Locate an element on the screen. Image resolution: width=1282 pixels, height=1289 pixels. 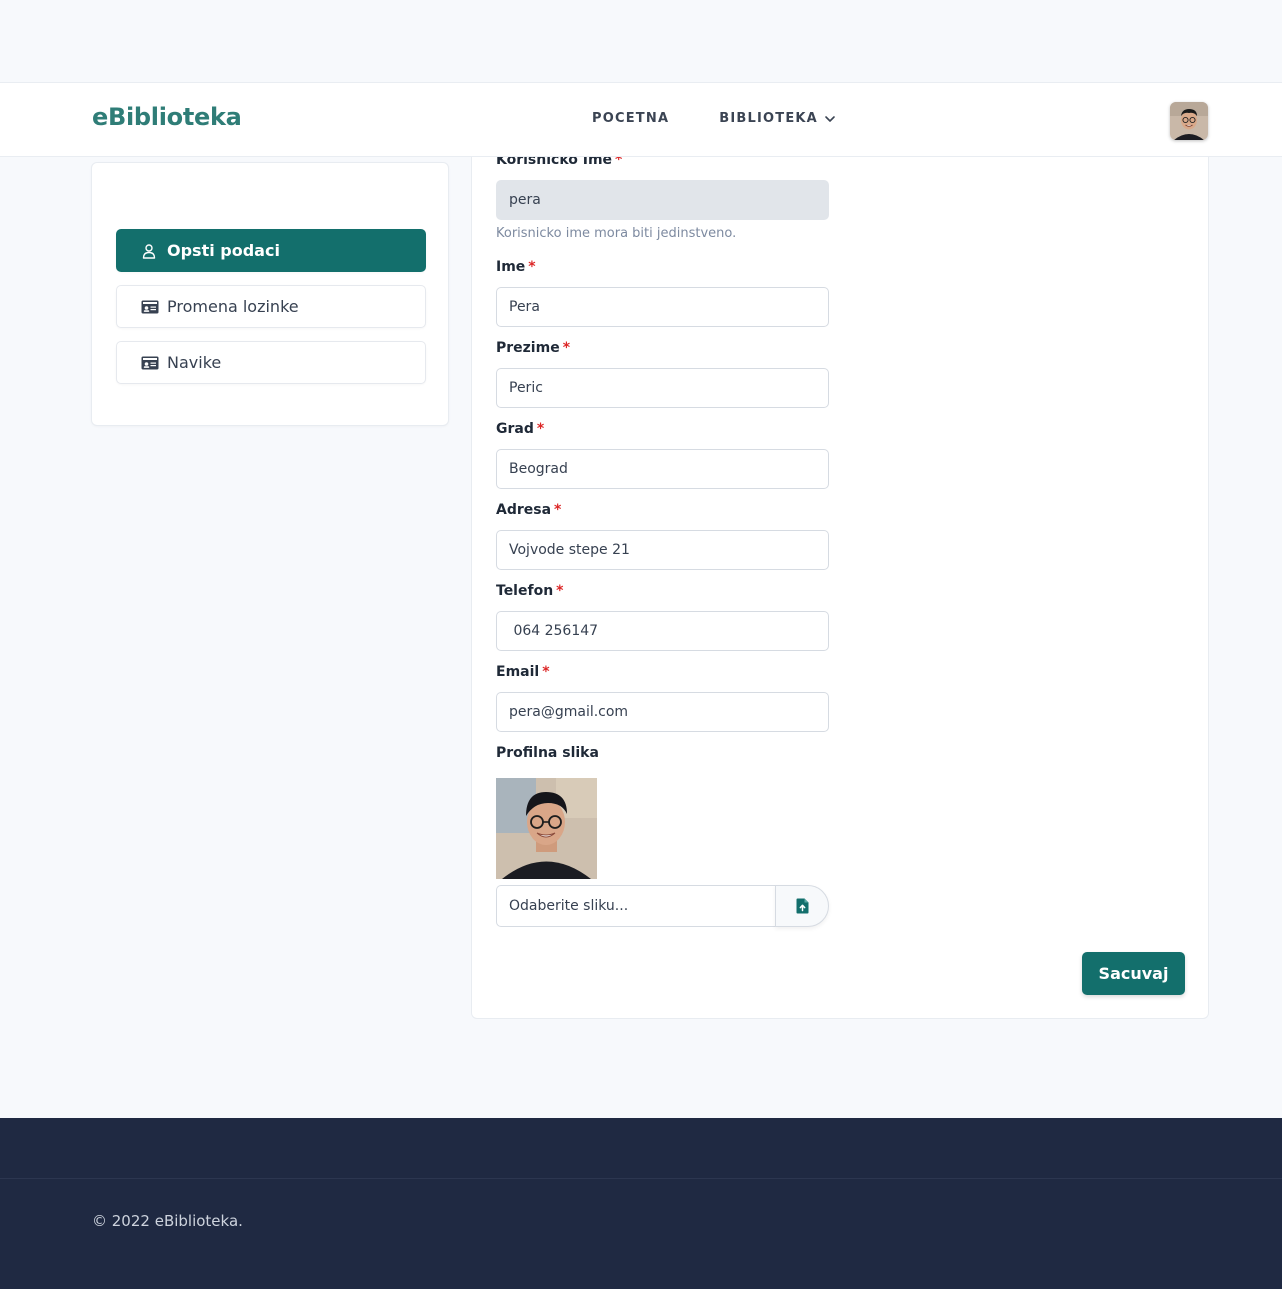
chevron-down-icon is located at coordinates (830, 118).